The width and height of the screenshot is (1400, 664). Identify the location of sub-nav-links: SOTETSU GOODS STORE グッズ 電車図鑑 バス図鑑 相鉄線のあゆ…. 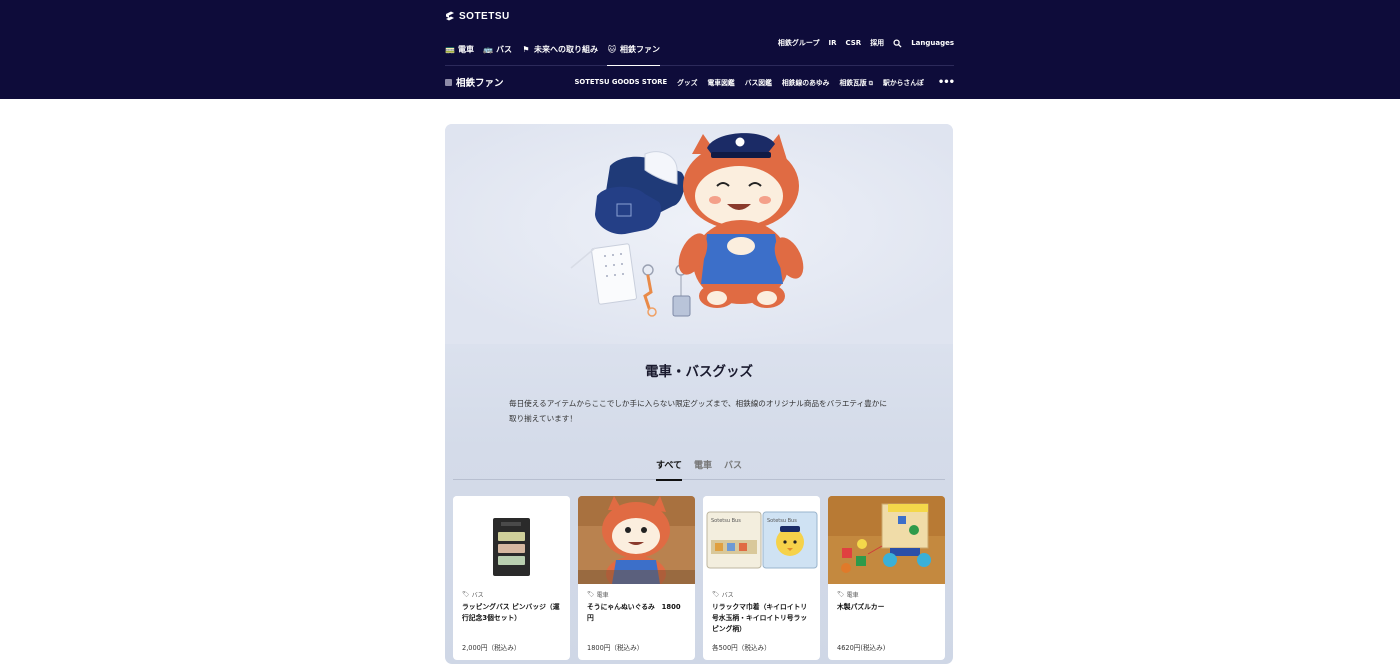
(765, 82).